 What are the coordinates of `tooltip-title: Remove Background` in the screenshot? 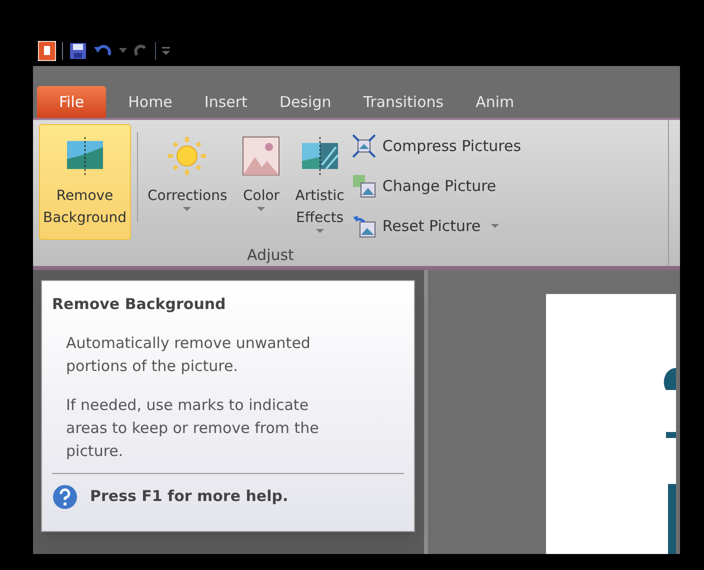 It's located at (139, 304).